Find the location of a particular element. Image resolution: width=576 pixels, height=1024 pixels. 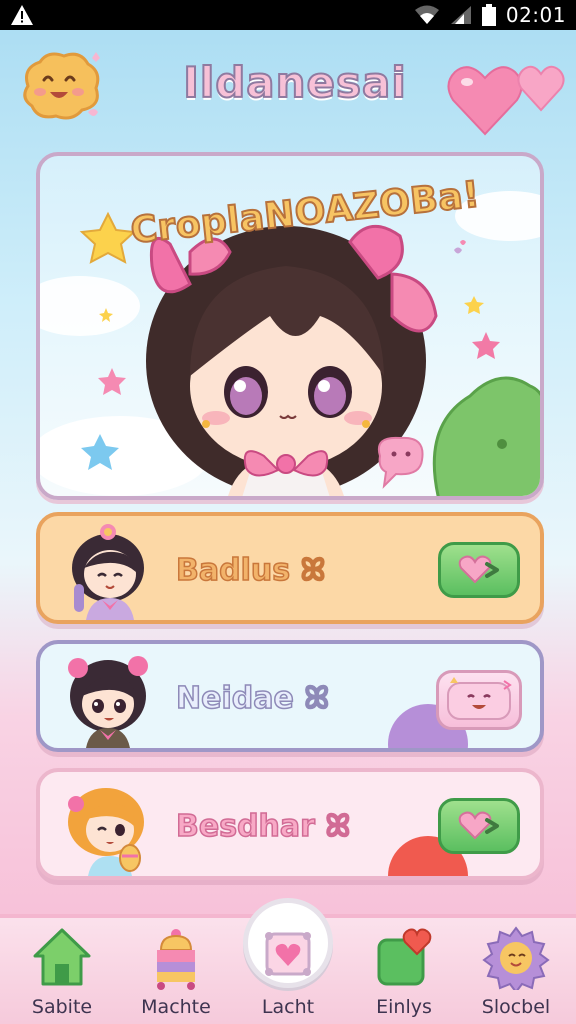

sun-face-icon is located at coordinates (516, 958).